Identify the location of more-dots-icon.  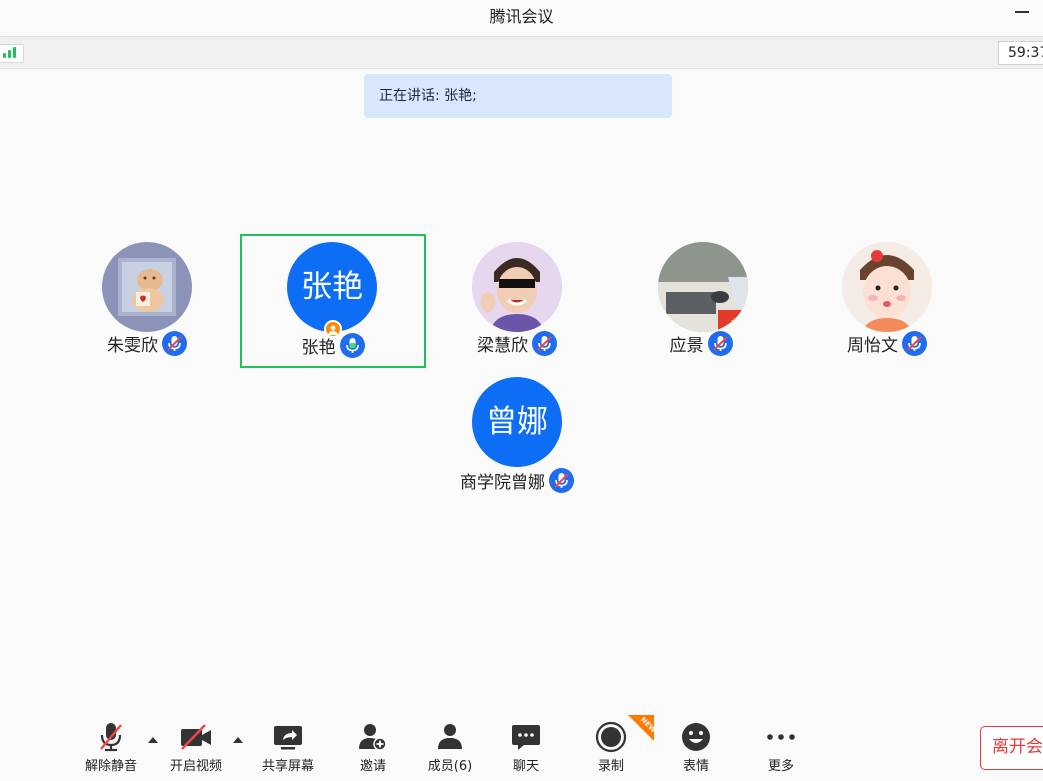
(781, 737).